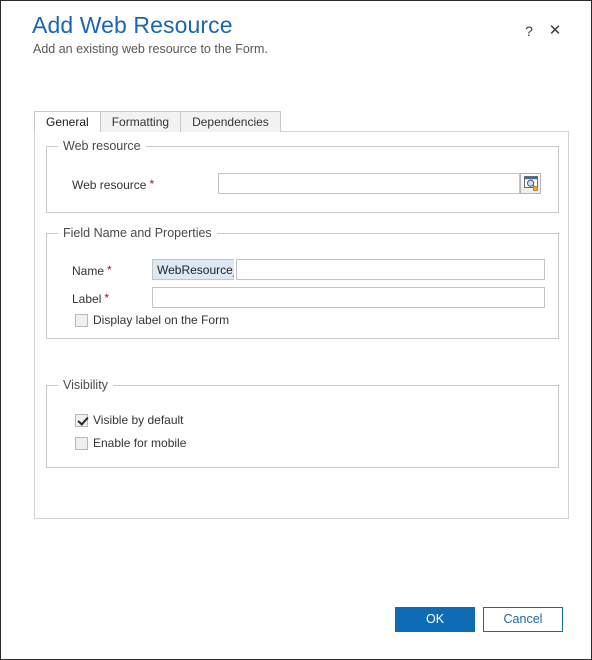 This screenshot has width=592, height=660. I want to click on name-label: Name *, so click(92, 271).